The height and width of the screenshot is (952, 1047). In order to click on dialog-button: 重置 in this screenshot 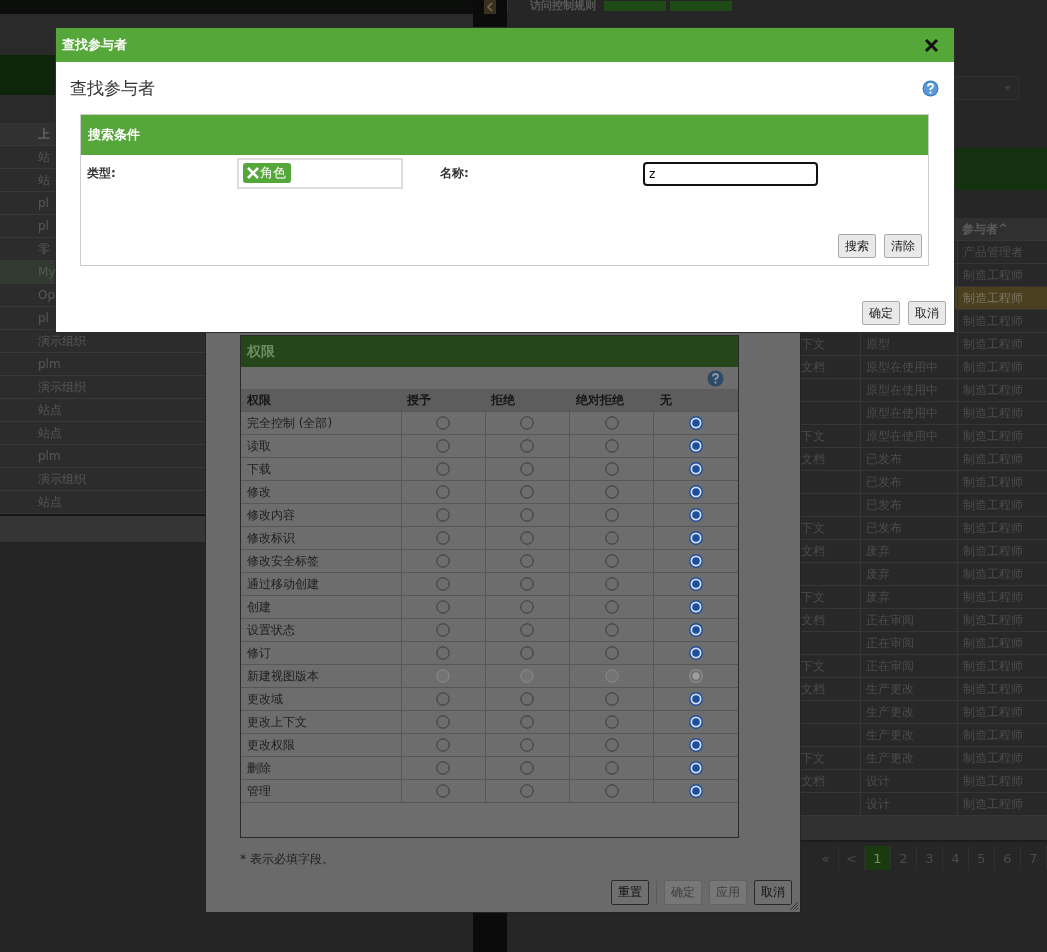, I will do `click(630, 892)`.